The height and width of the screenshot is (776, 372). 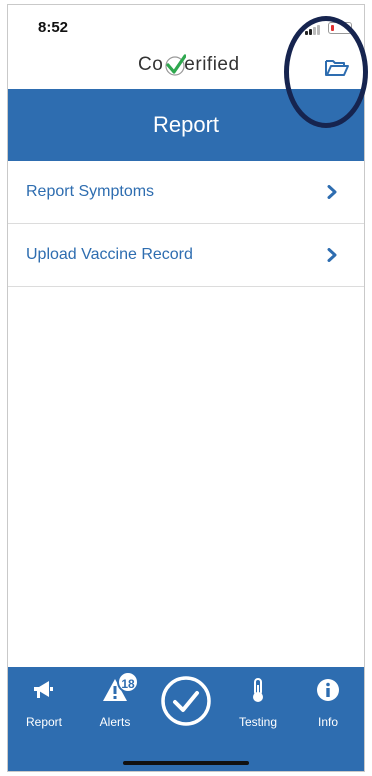 What do you see at coordinates (128, 682) in the screenshot?
I see `alerts-badge: 18` at bounding box center [128, 682].